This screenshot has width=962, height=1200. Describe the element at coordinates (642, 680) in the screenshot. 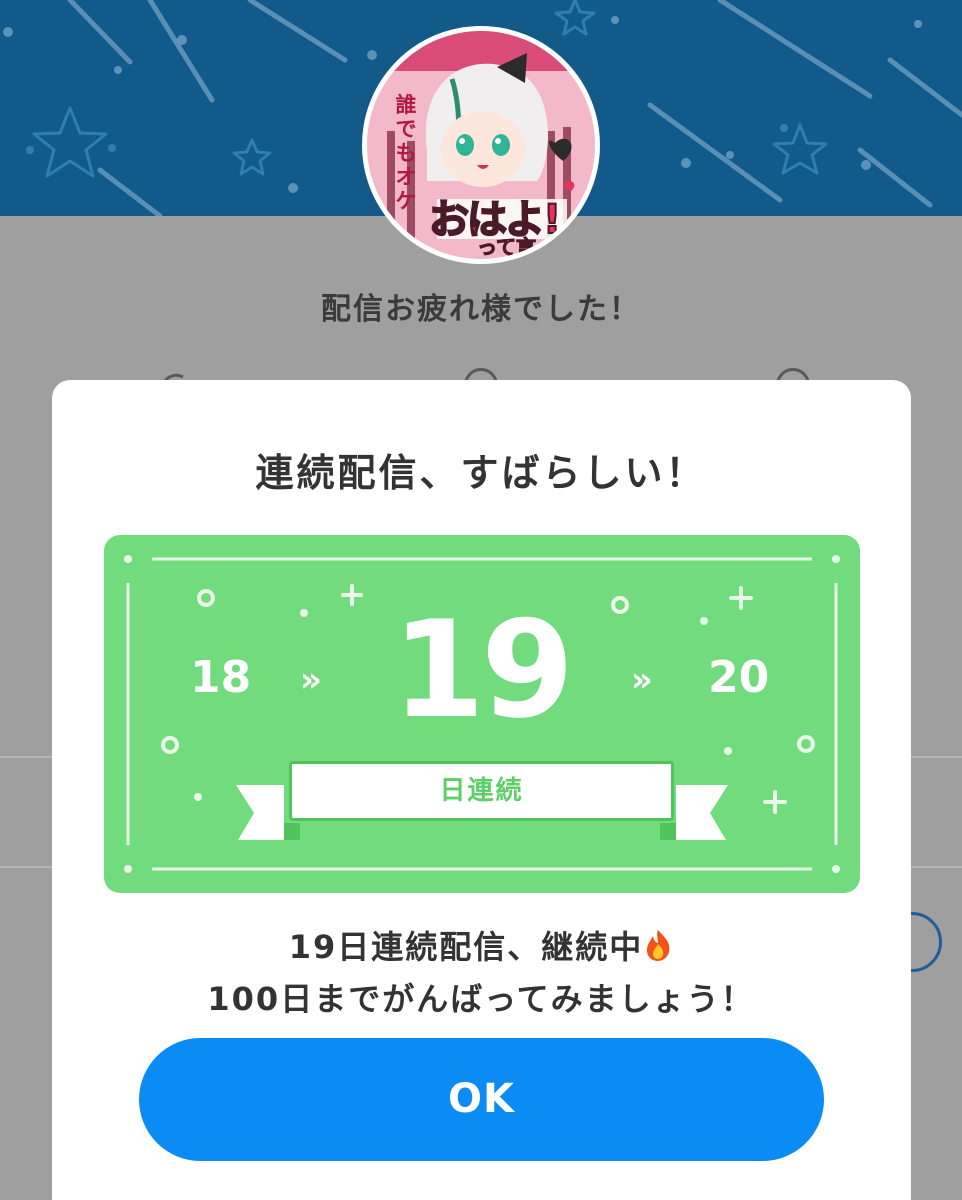

I see `double-chevron-right-icon: »` at that location.